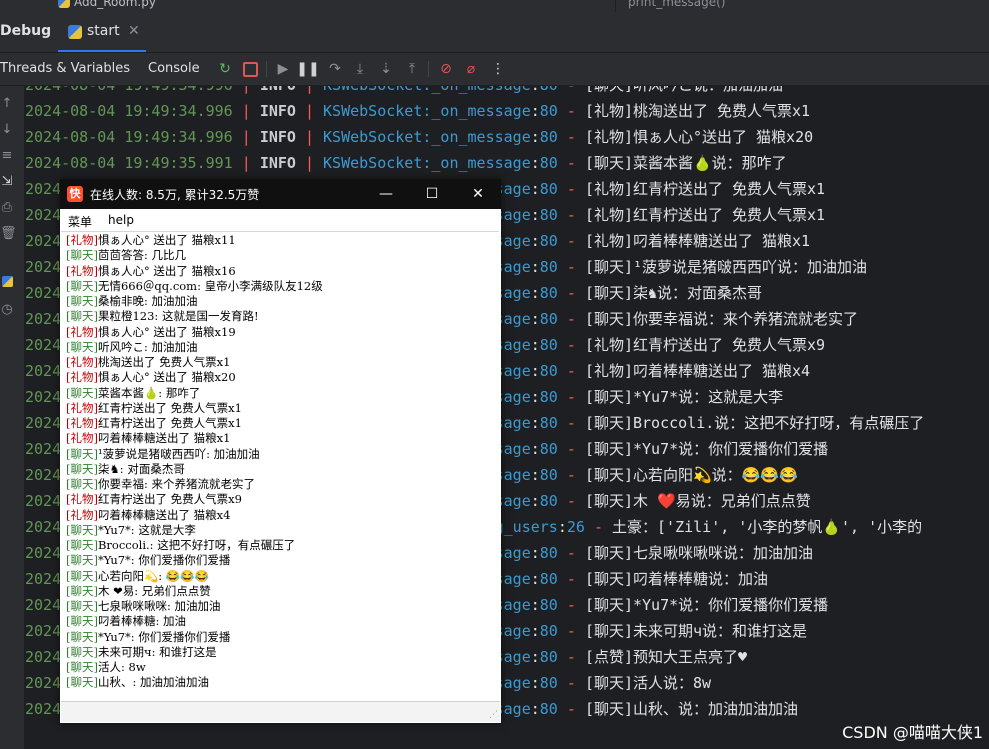  What do you see at coordinates (157, 651) in the screenshot?
I see `chat-message-text: 未来可期ч: 和谁打这是` at bounding box center [157, 651].